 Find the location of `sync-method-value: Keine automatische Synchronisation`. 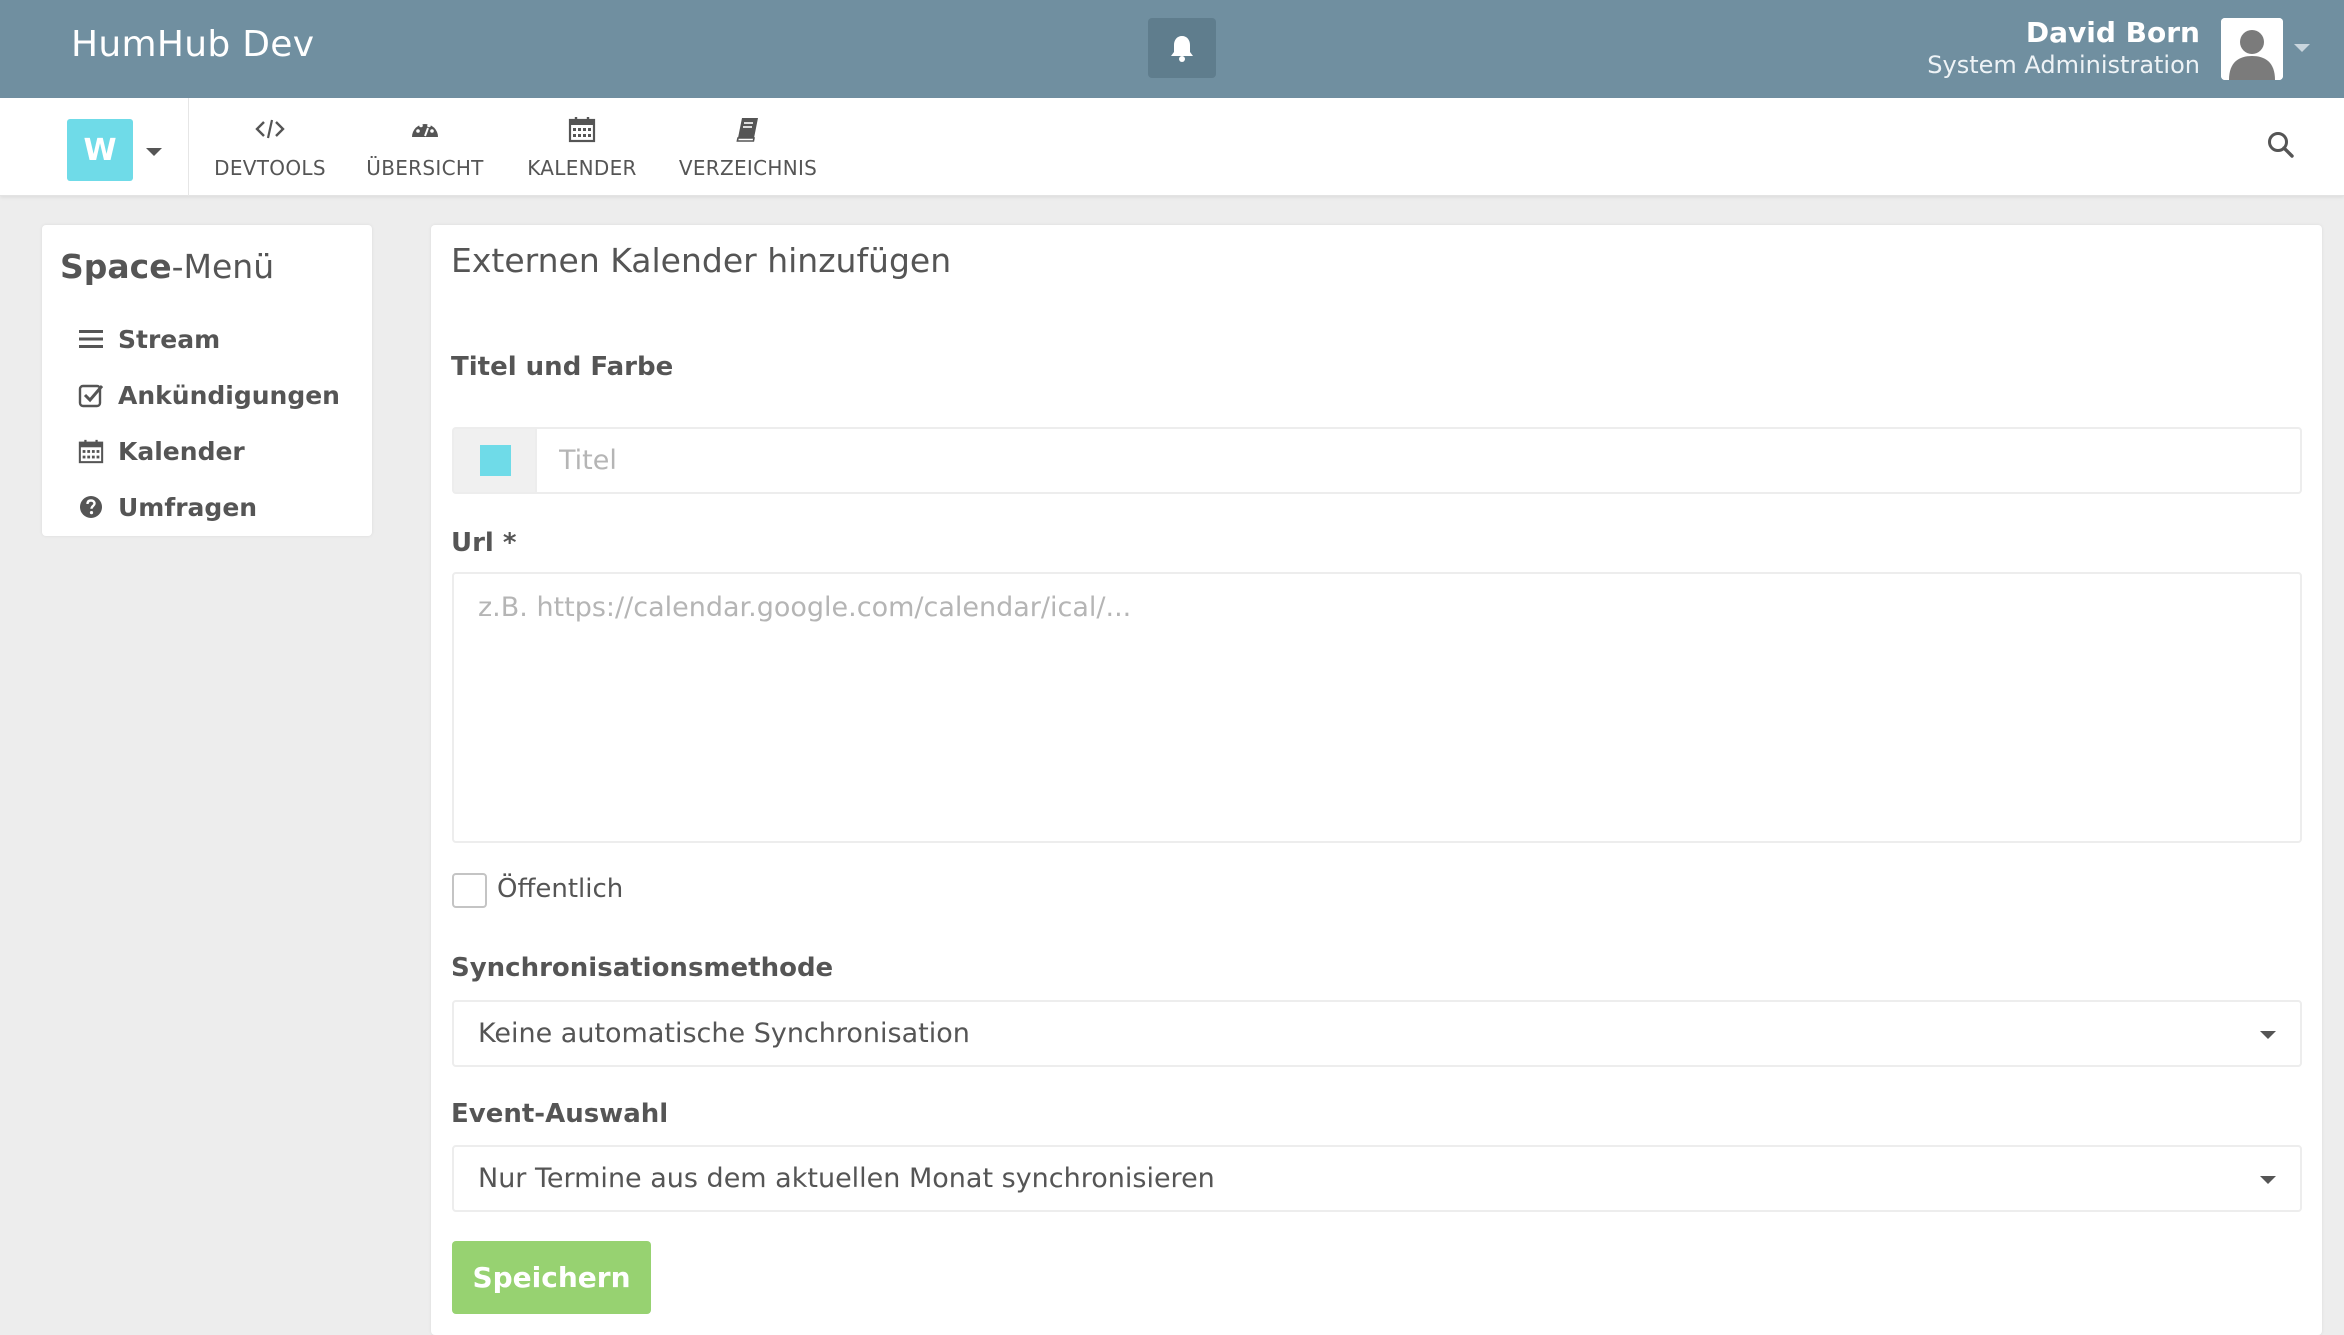

sync-method-value: Keine automatische Synchronisation is located at coordinates (724, 1033).